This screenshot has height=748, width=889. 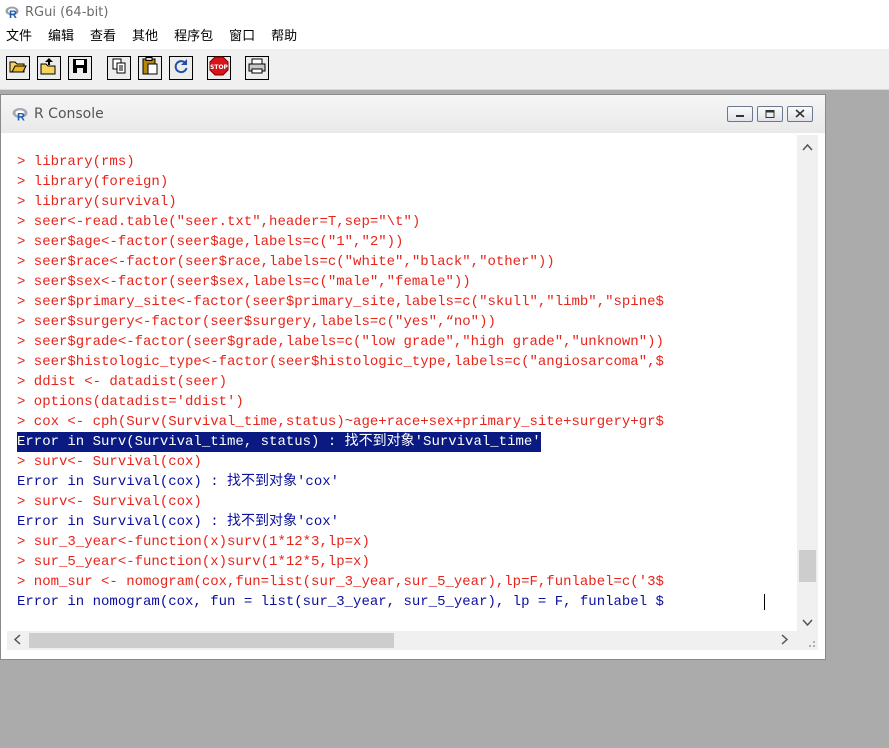 I want to click on horizontal-scroll-thumb, so click(x=211, y=640).